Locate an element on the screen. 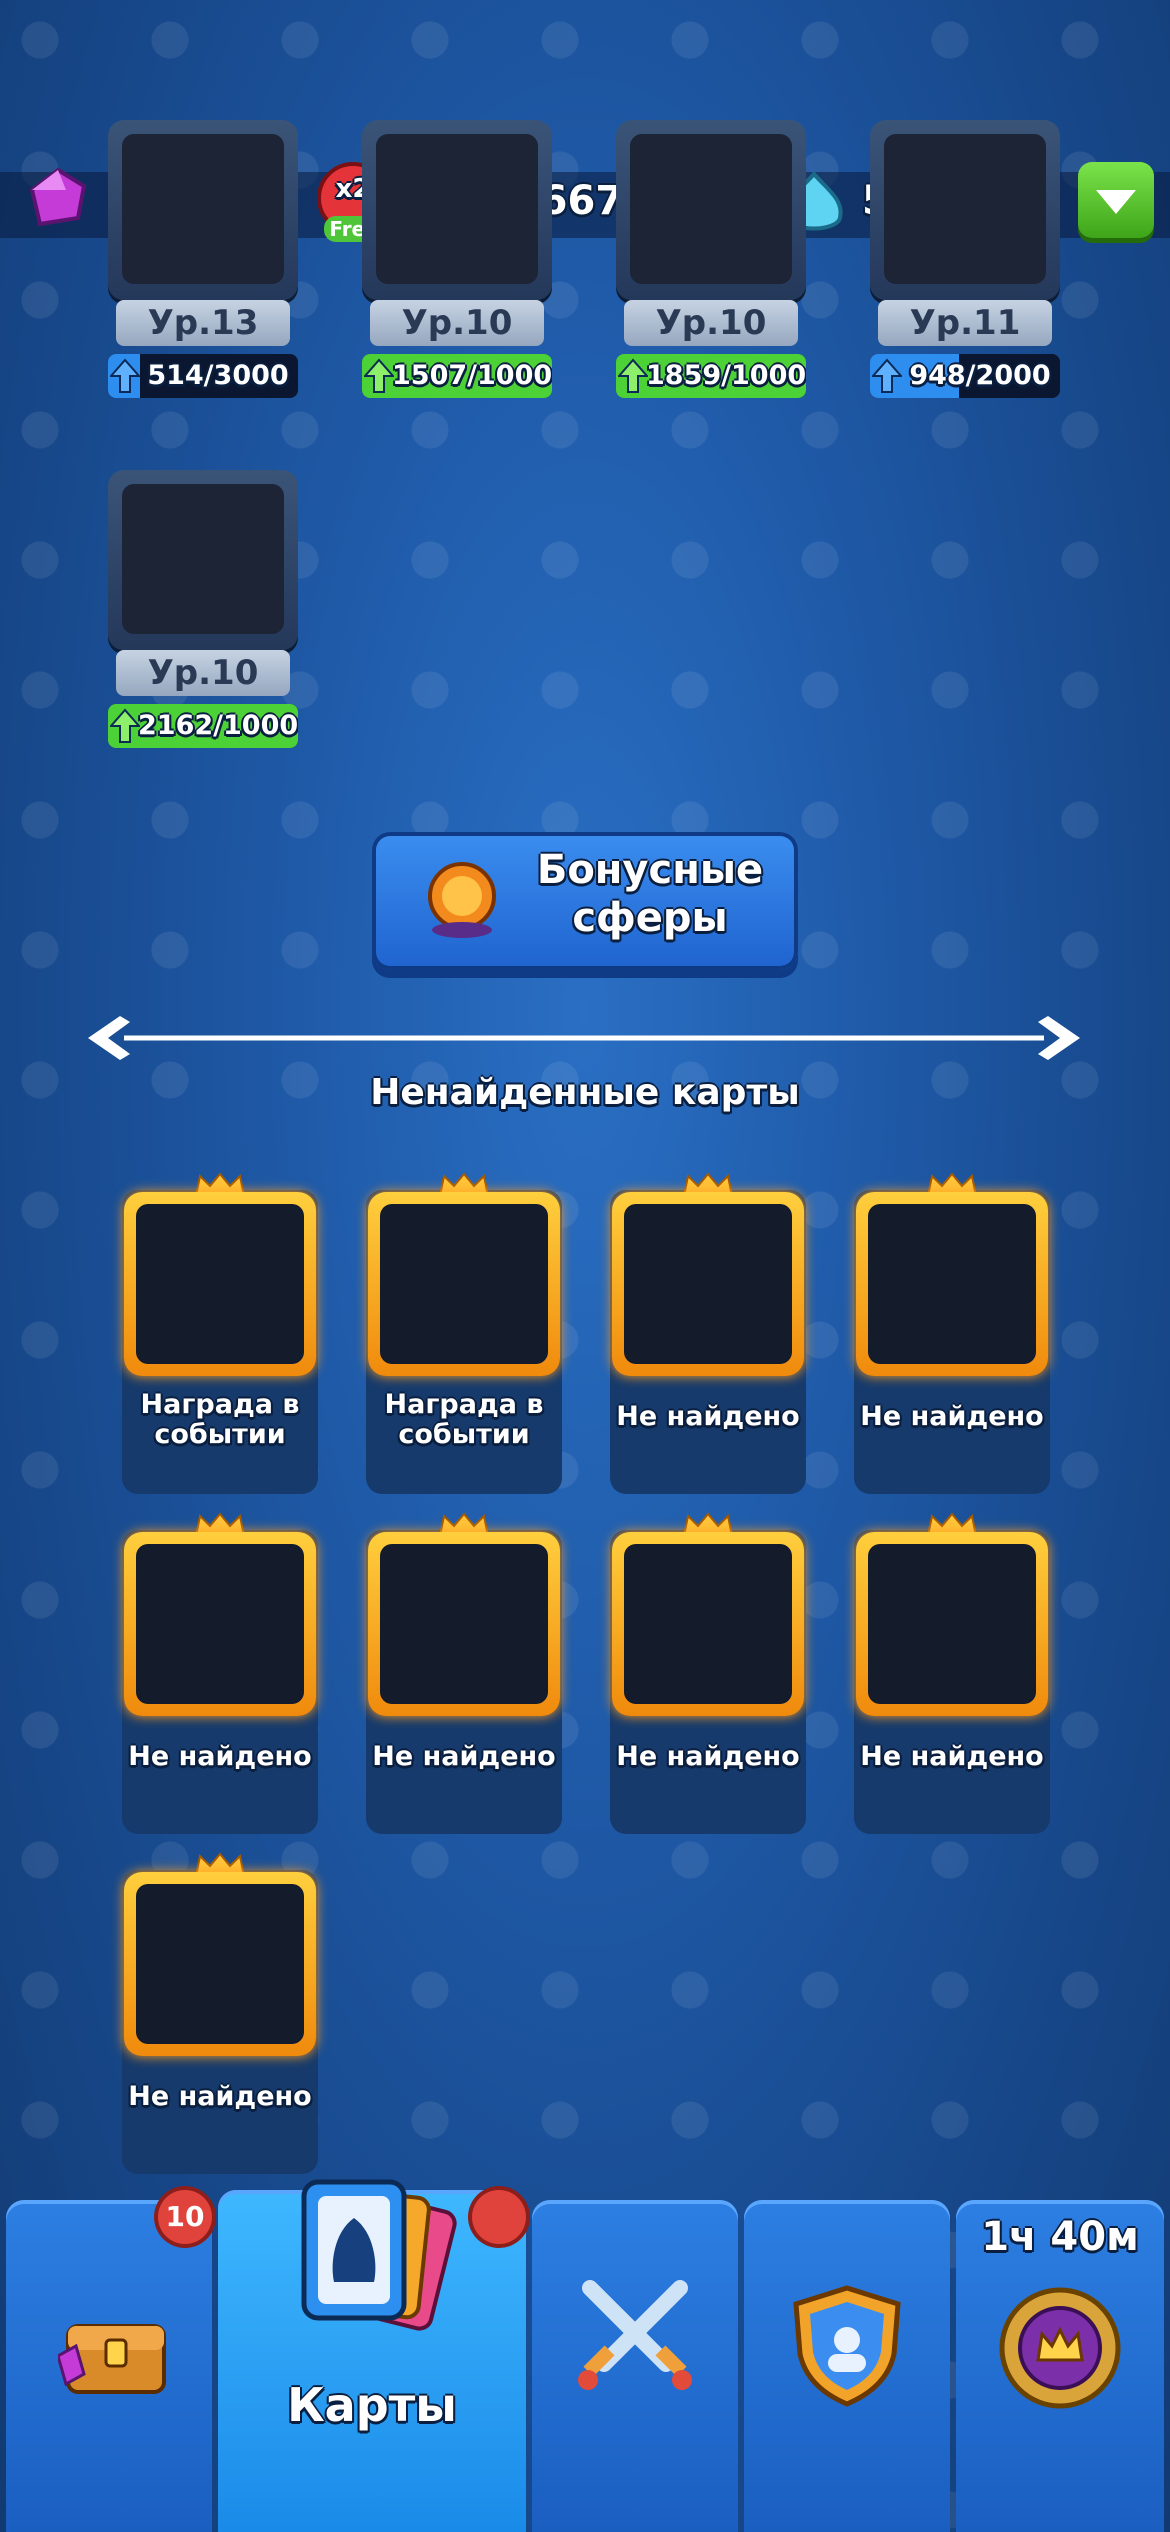 The height and width of the screenshot is (2532, 1170). card-progress-bar: 948/2000 is located at coordinates (965, 376).